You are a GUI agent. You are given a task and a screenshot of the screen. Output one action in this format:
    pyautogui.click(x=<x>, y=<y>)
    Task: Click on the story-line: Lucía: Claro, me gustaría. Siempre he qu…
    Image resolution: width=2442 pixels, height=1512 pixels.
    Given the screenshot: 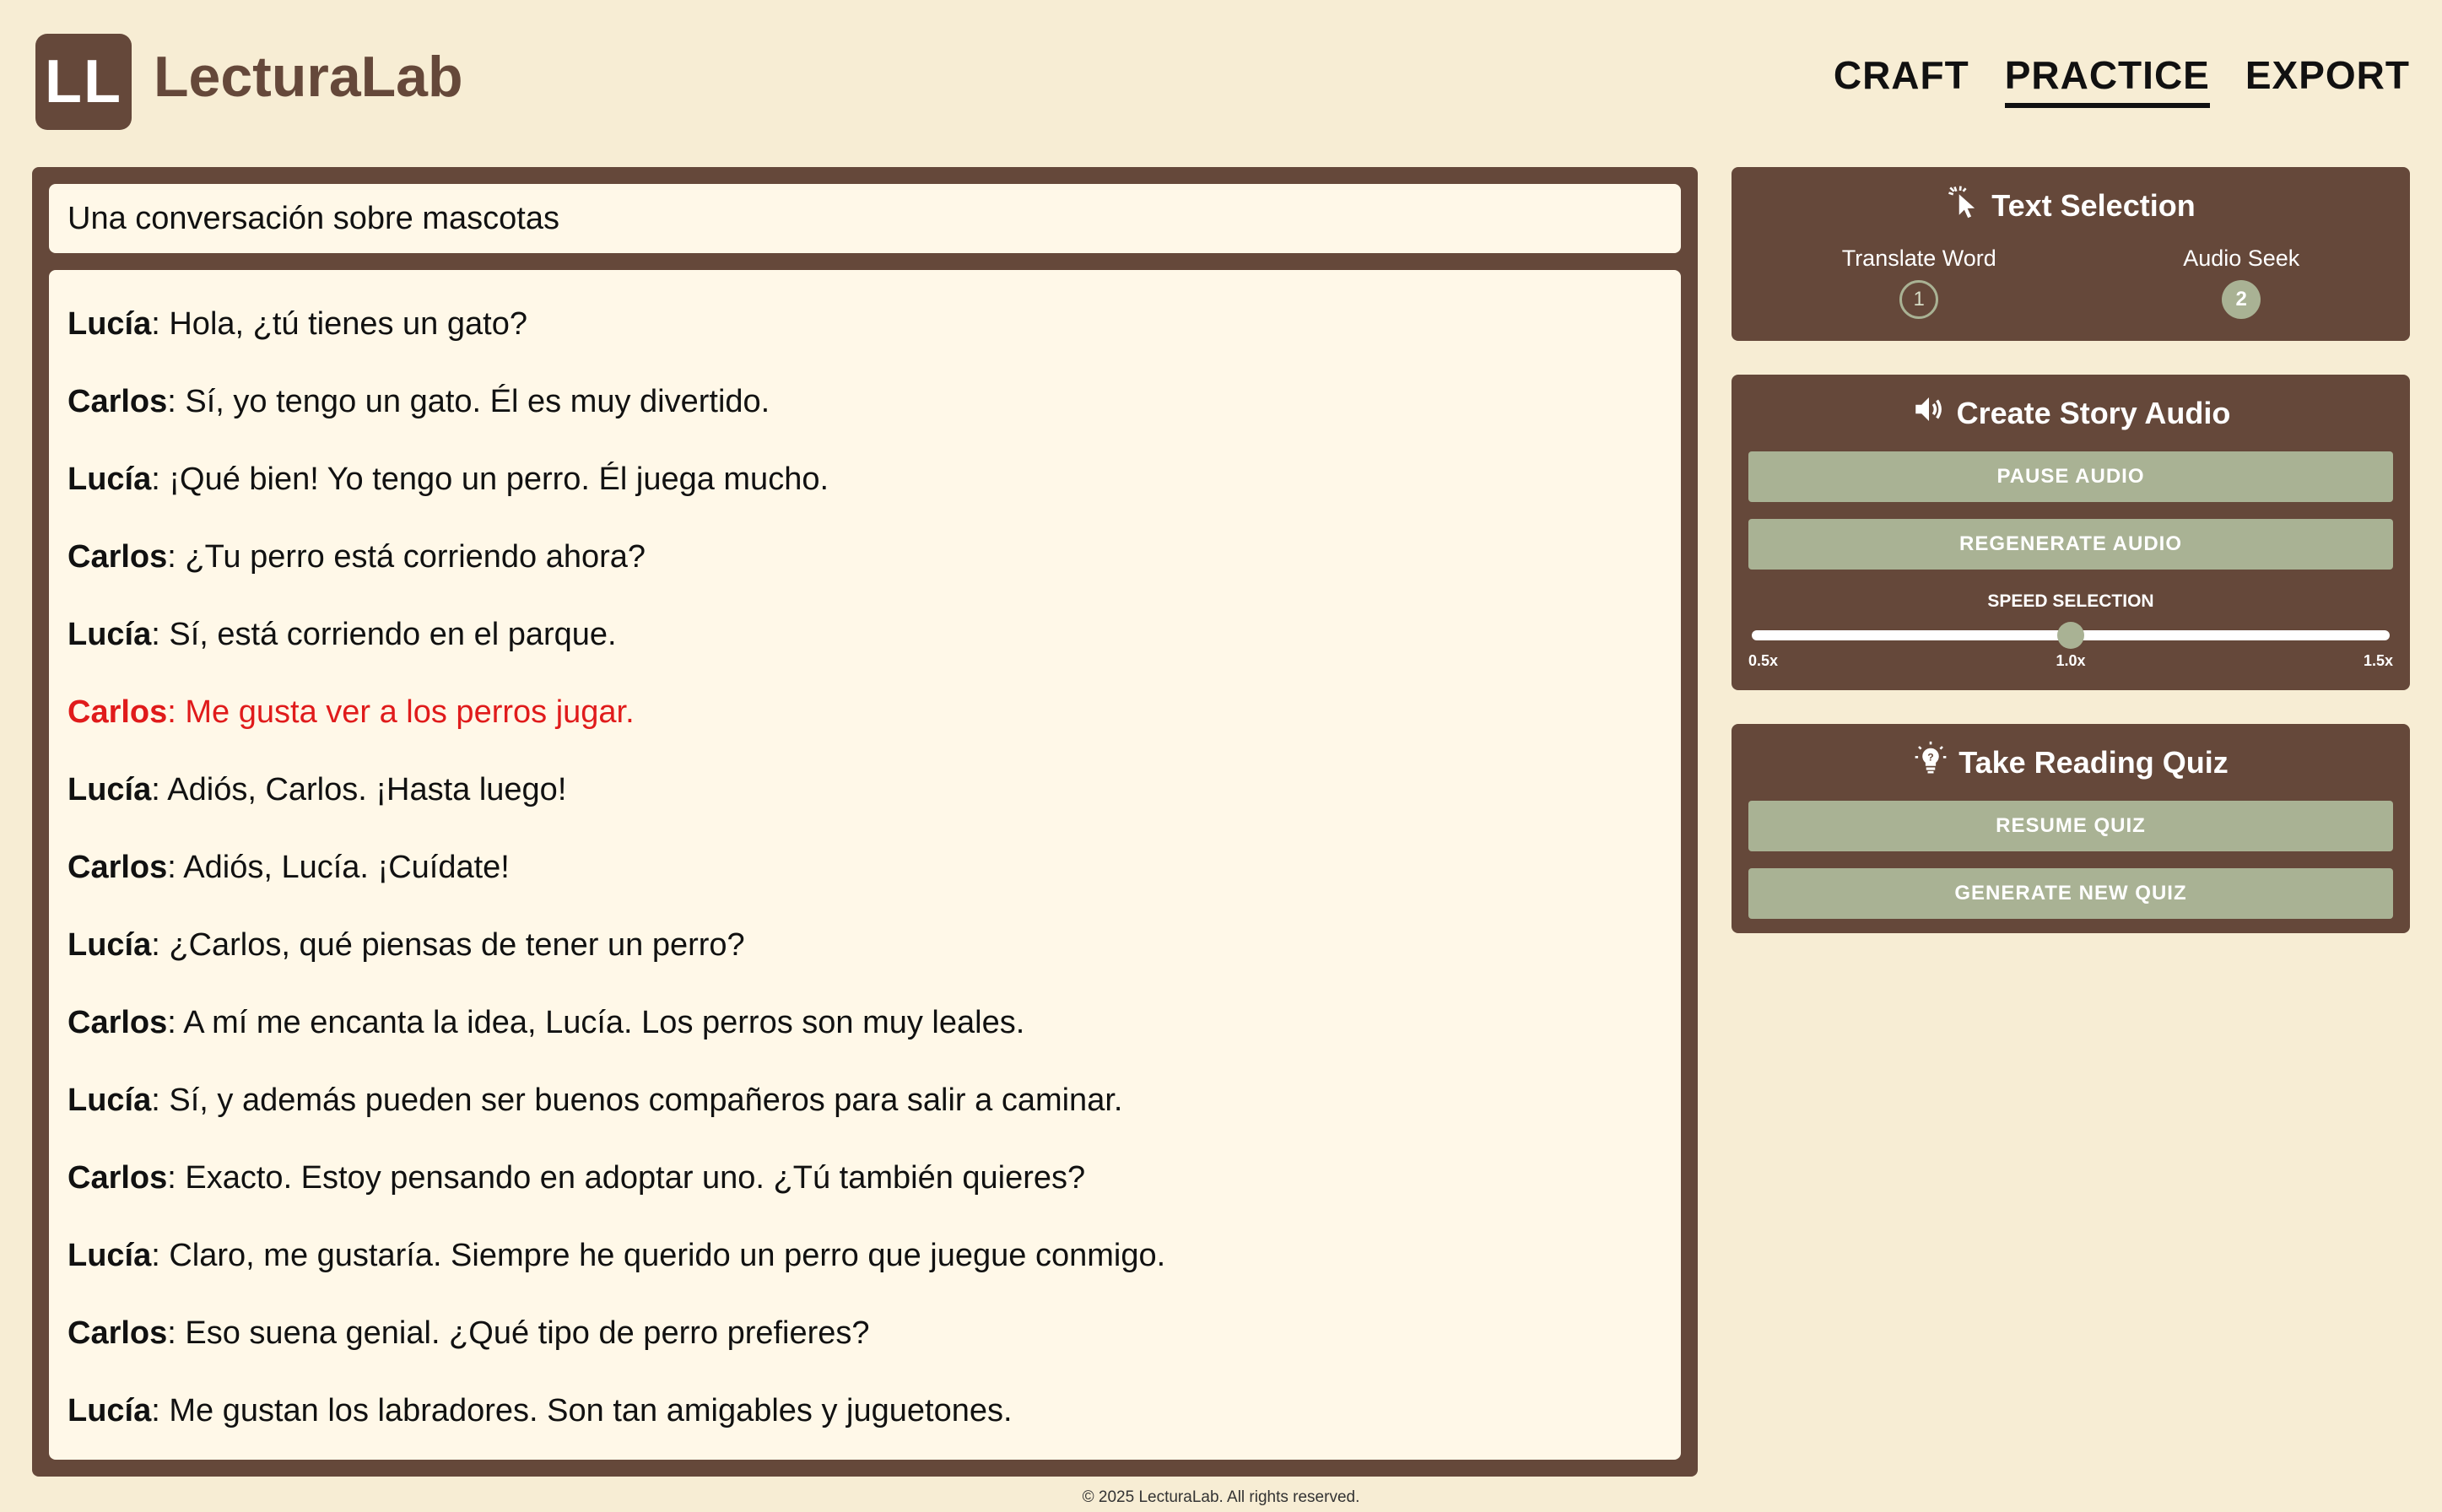 What is the action you would take?
    pyautogui.click(x=865, y=1255)
    